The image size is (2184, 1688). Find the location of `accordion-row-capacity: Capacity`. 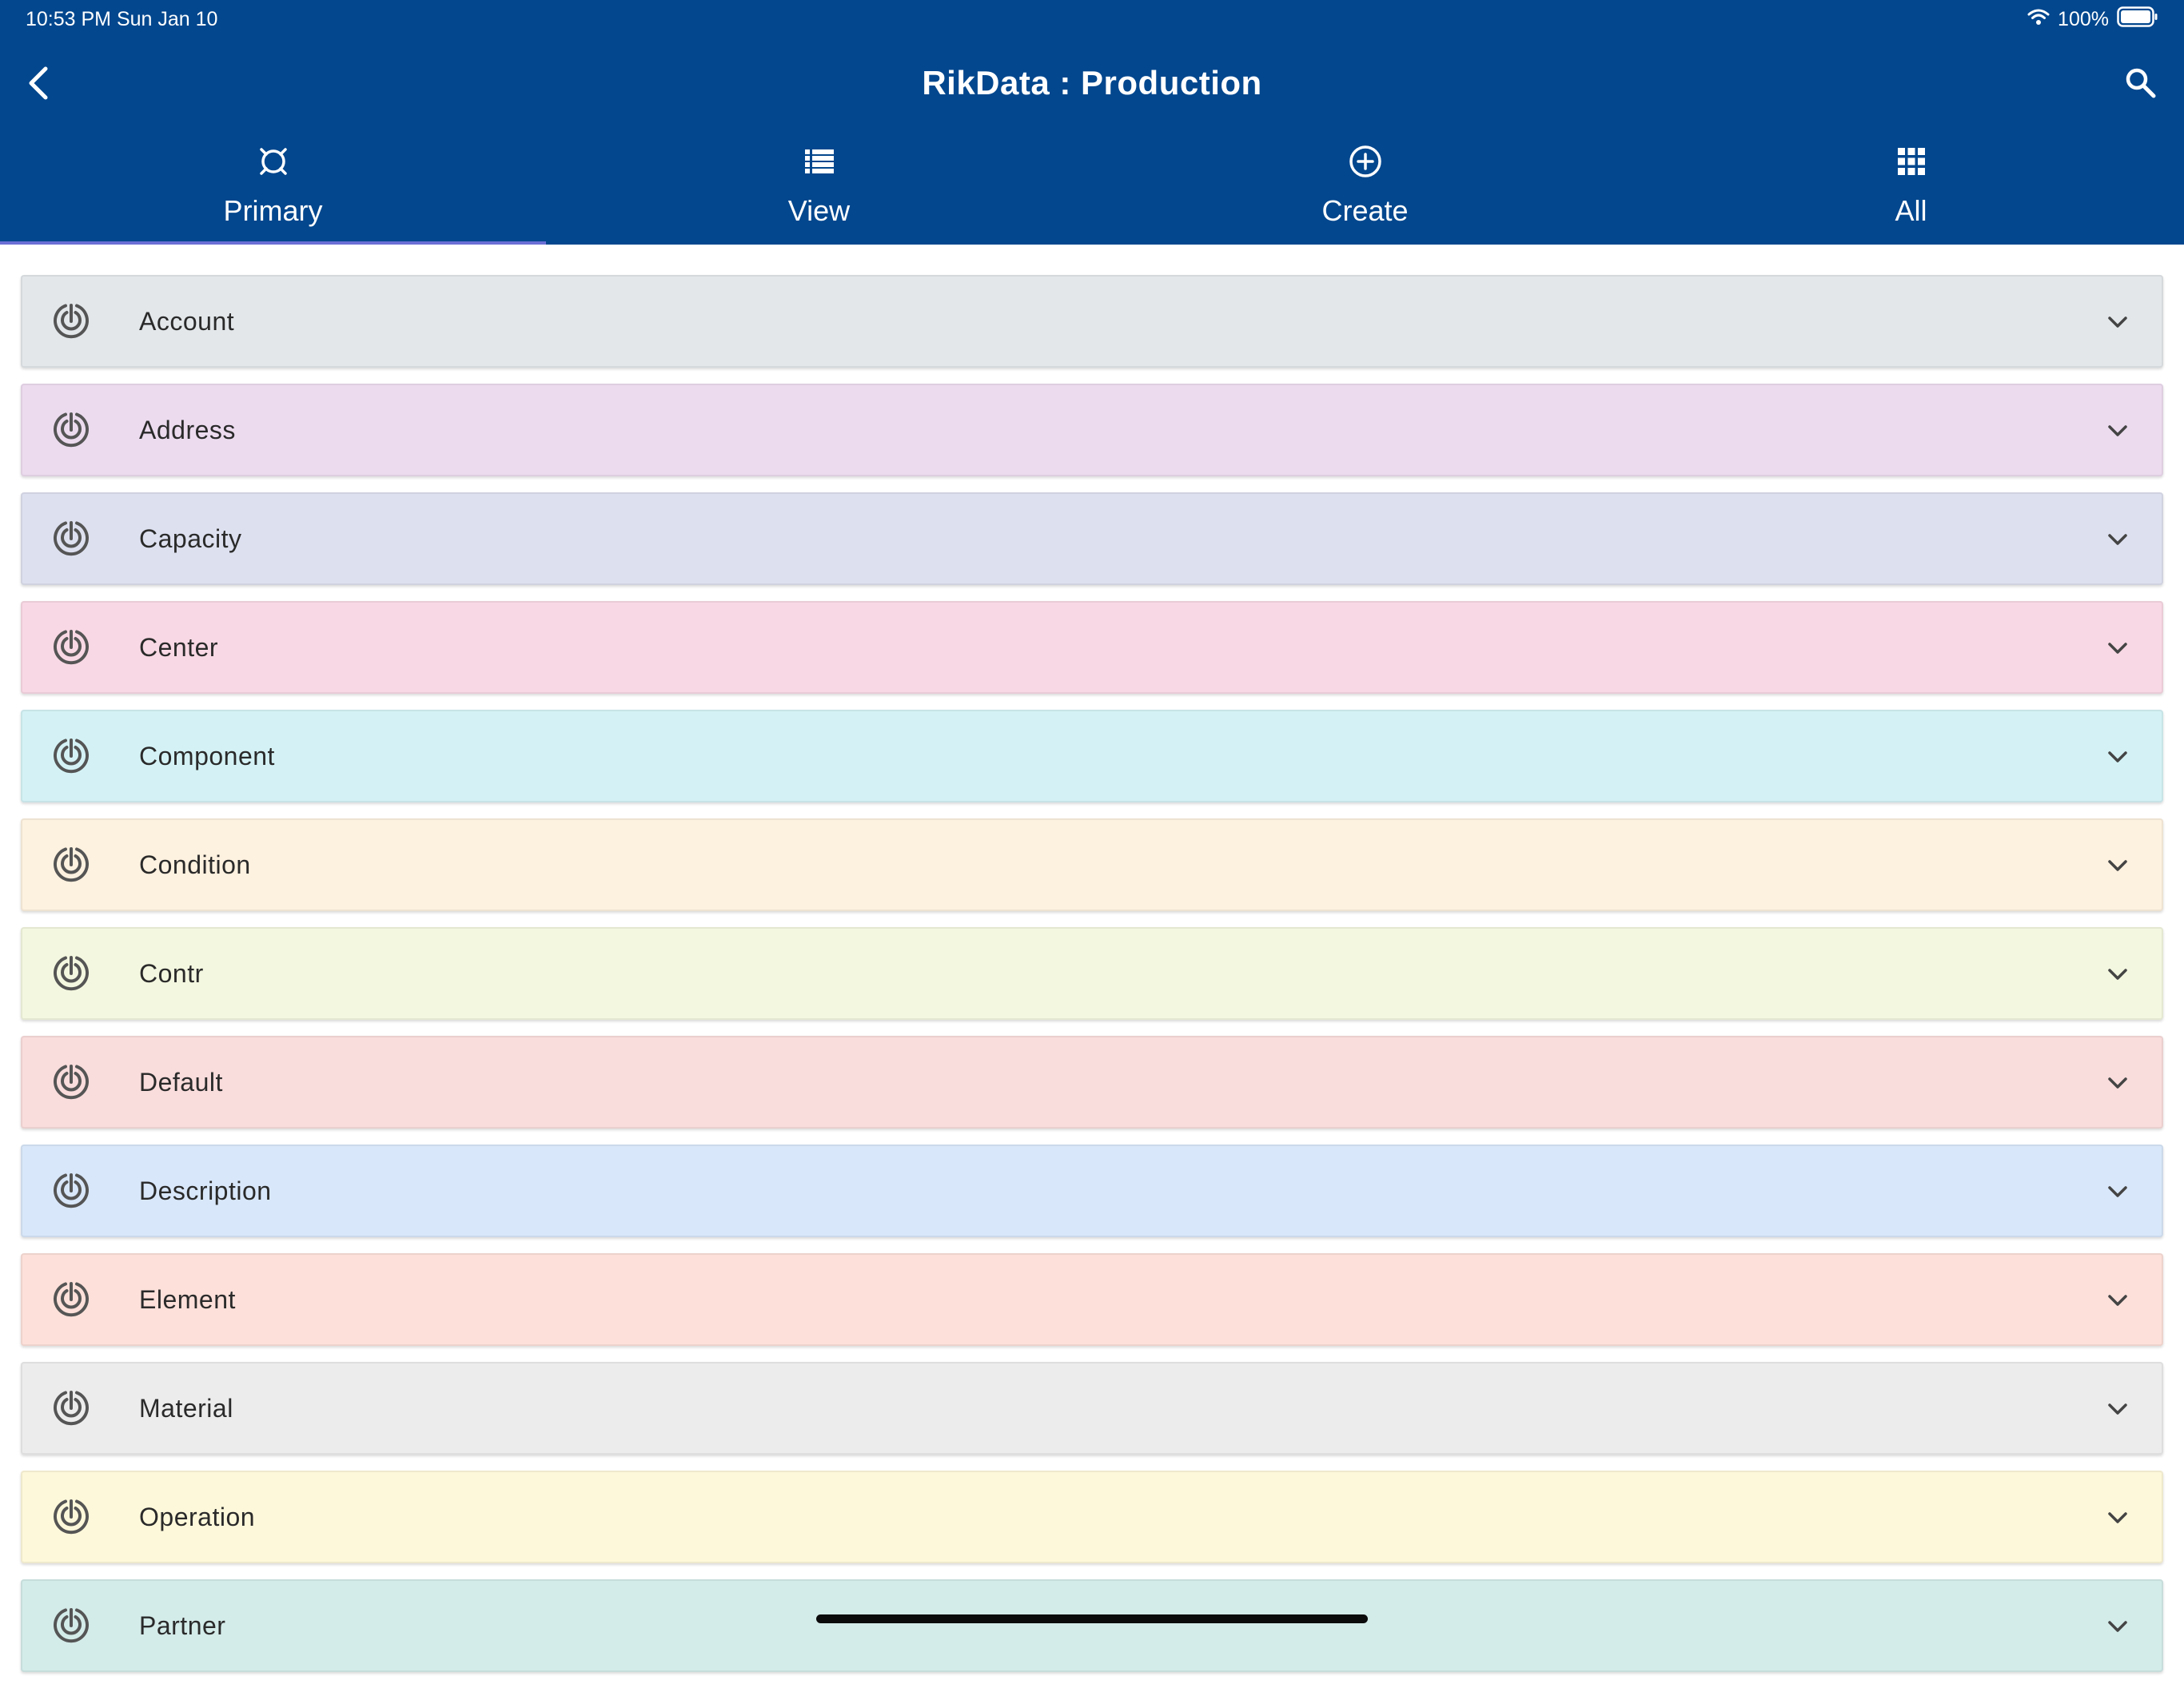

accordion-row-capacity: Capacity is located at coordinates (1092, 538).